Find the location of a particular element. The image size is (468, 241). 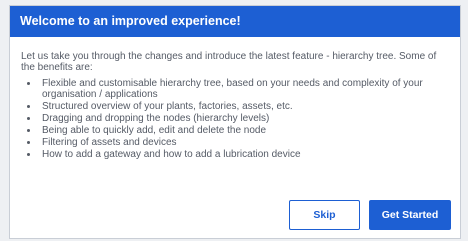

dialog-title: Welcome to an improved experience! is located at coordinates (235, 21).